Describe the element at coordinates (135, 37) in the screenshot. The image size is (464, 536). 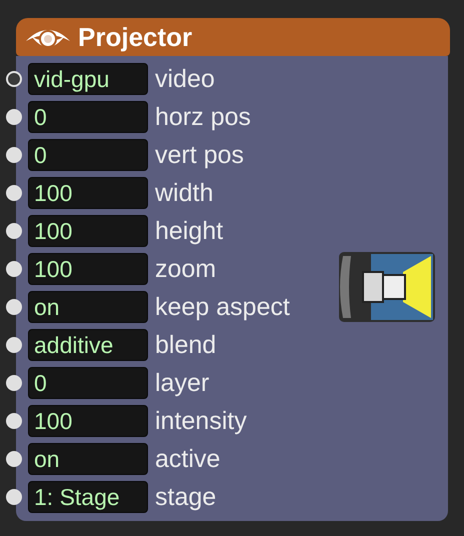
I see `actor-title: Projector` at that location.